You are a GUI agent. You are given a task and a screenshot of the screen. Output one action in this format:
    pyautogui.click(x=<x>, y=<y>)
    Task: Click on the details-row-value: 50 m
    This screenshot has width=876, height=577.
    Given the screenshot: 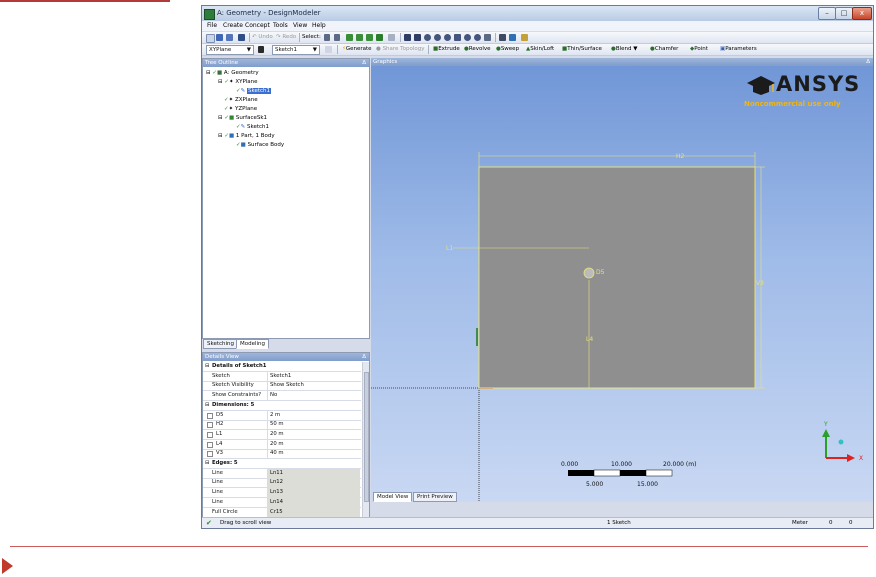 What is the action you would take?
    pyautogui.click(x=313, y=425)
    